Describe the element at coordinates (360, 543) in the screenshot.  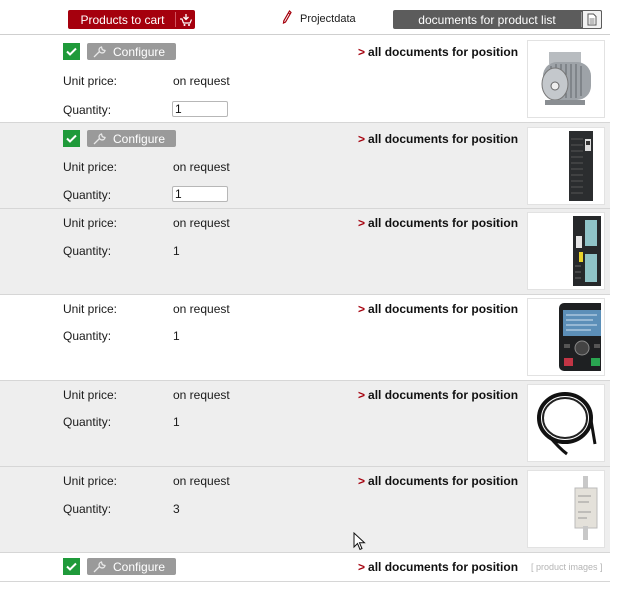
I see `mouse-cursor-icon` at that location.